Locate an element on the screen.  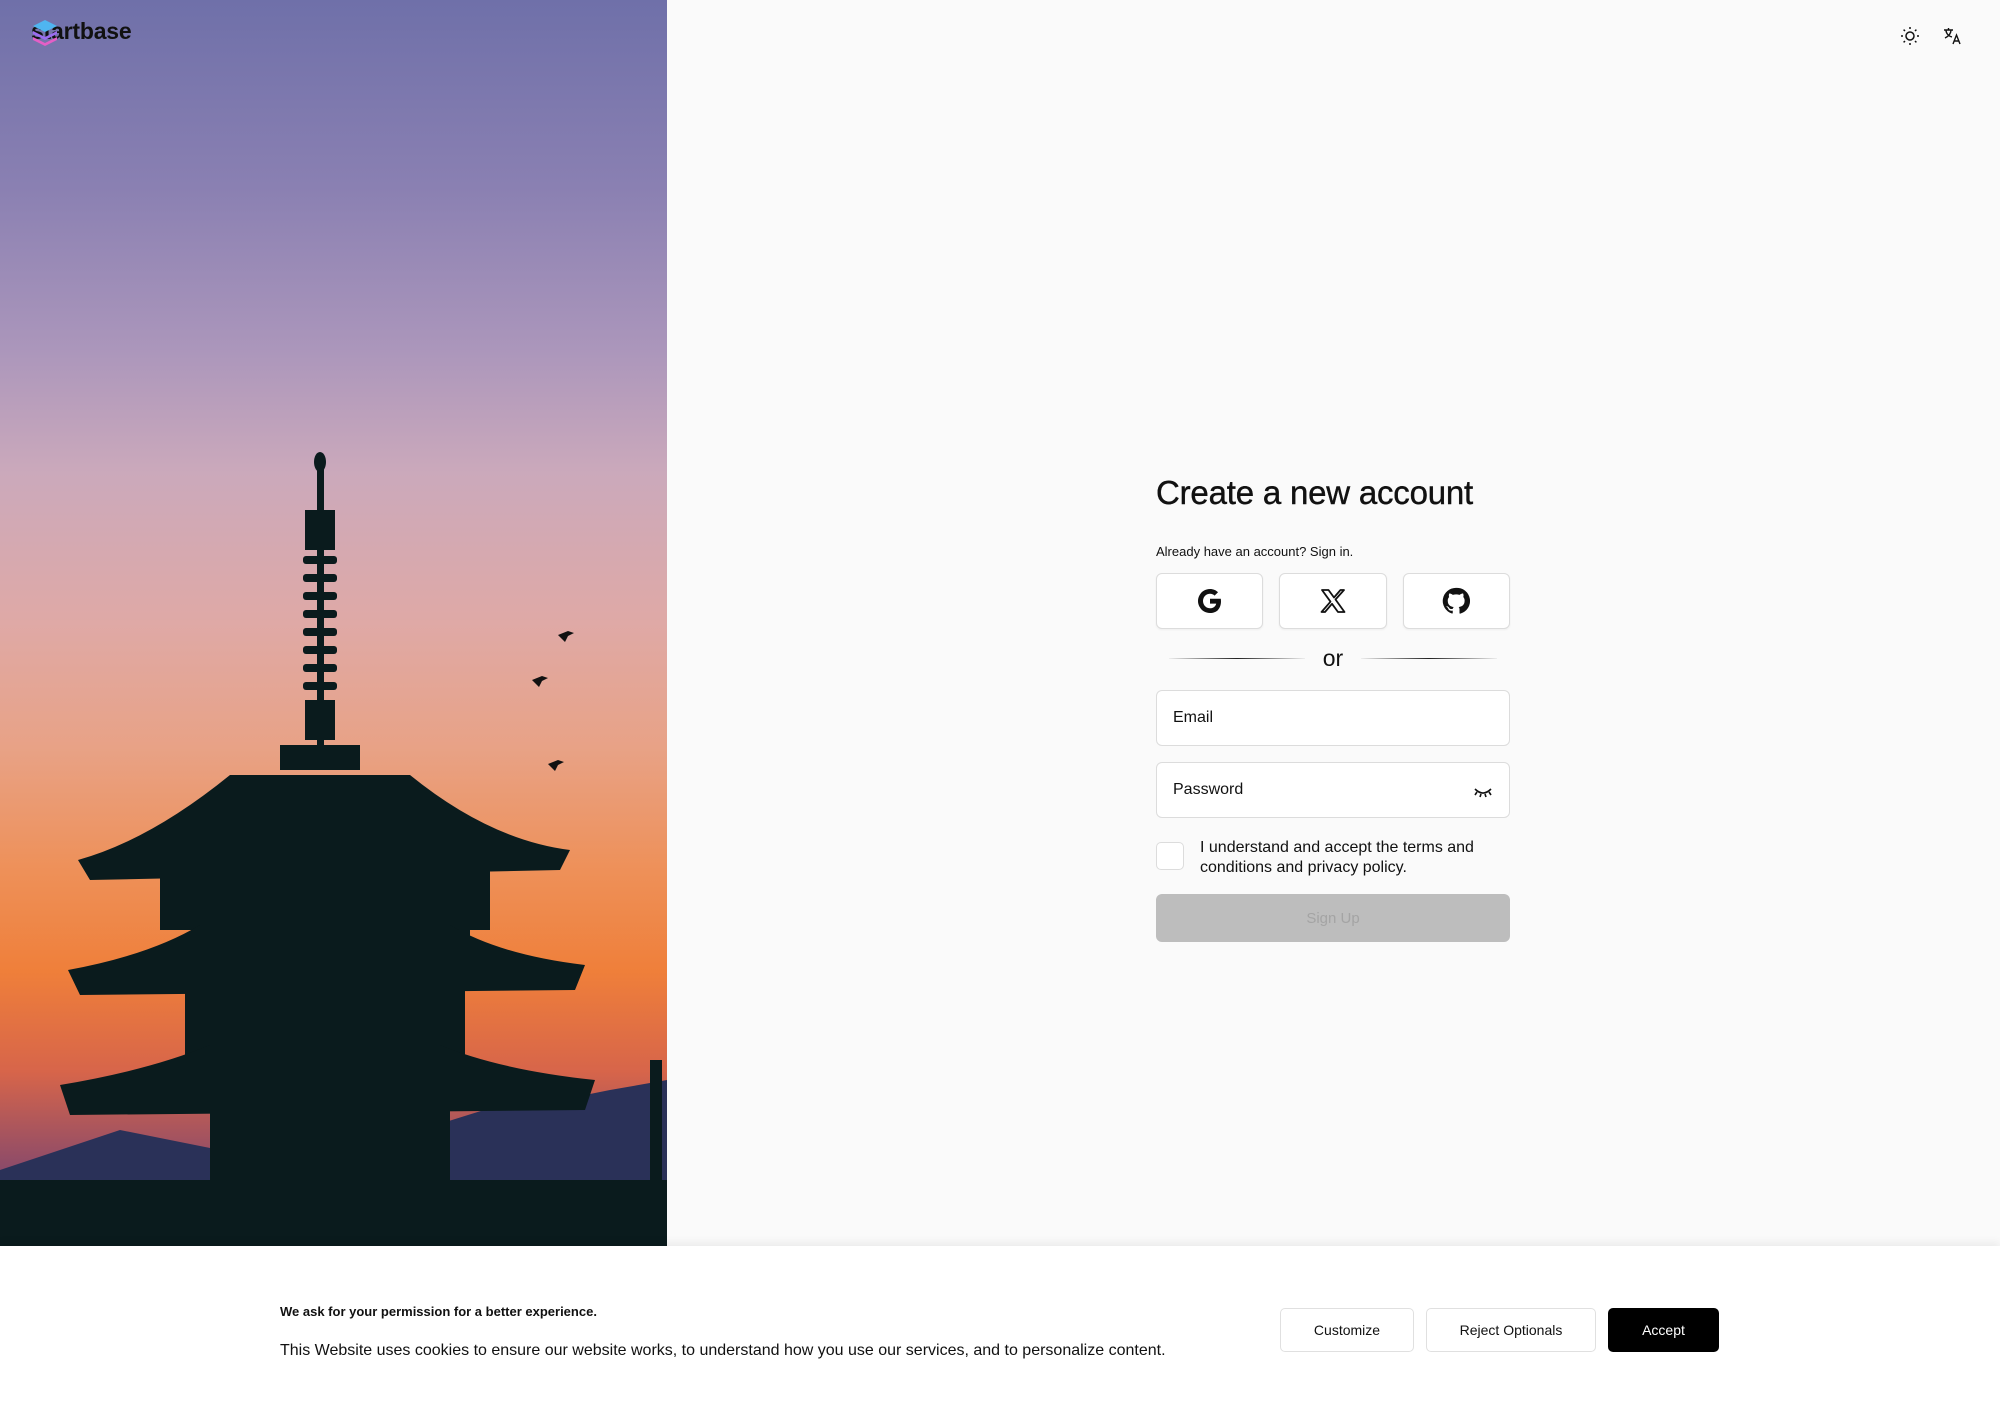
email-input is located at coordinates (1333, 718).